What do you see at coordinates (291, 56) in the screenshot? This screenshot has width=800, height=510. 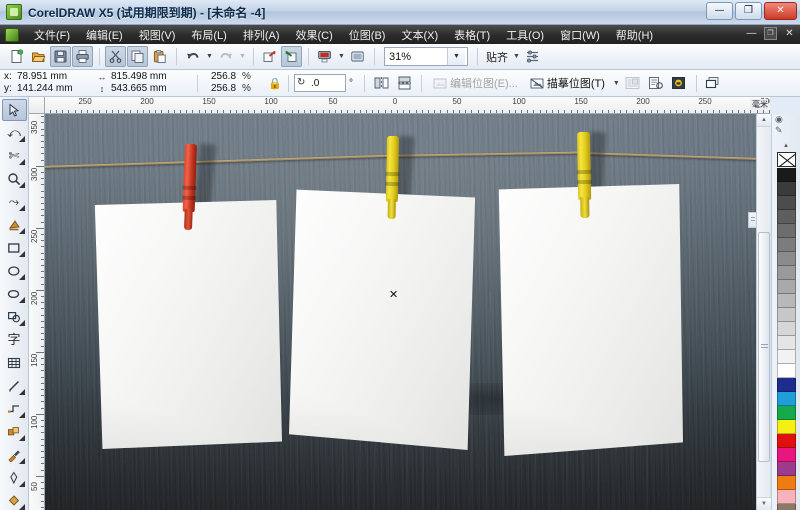 I see `export-button` at bounding box center [291, 56].